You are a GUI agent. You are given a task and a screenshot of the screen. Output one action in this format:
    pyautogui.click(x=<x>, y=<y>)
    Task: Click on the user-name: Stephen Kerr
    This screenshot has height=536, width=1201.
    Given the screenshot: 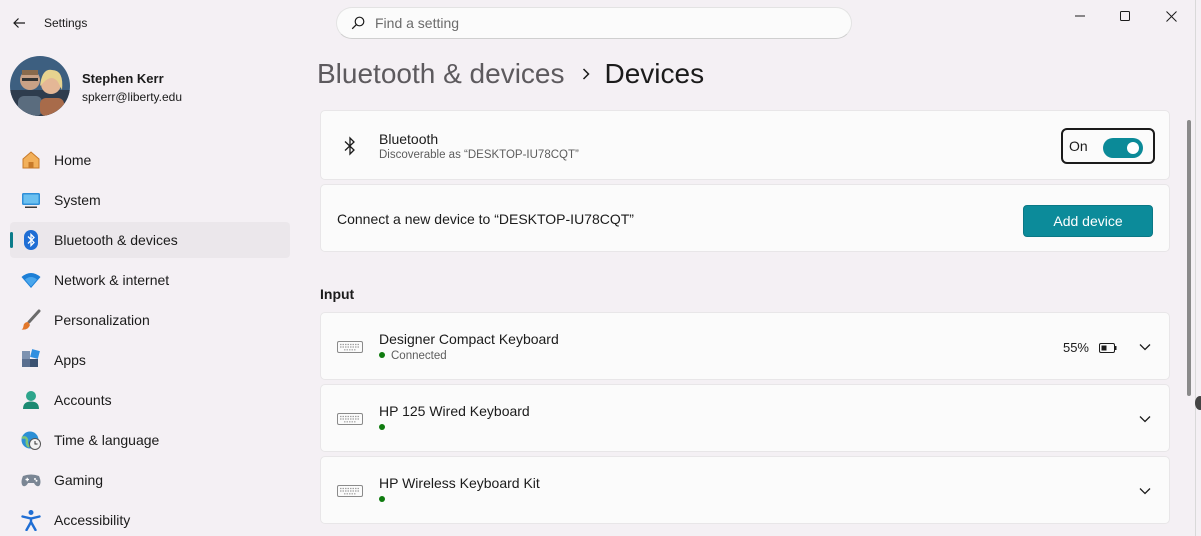 What is the action you would take?
    pyautogui.click(x=123, y=78)
    